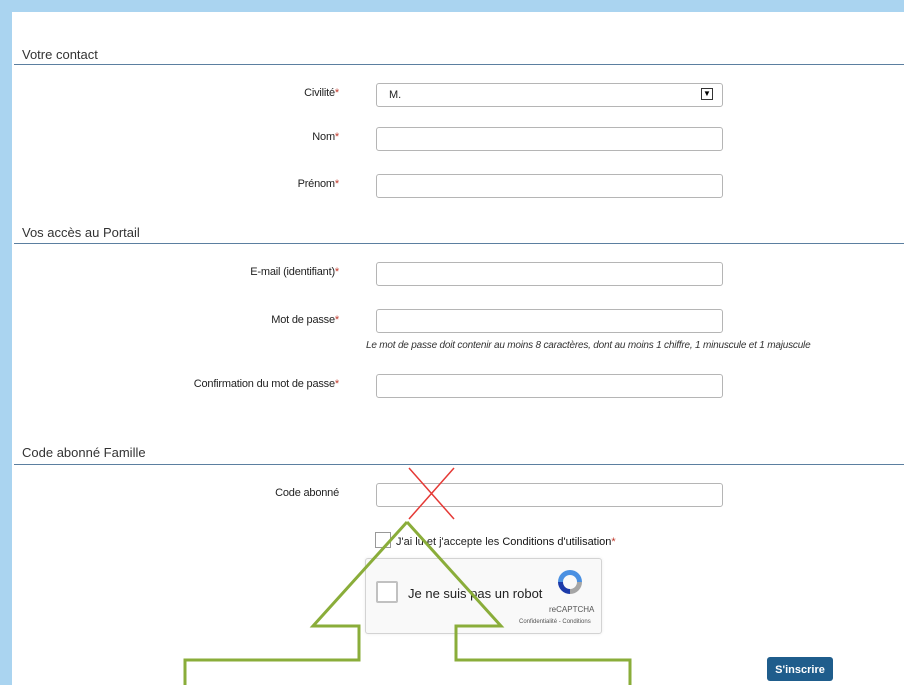 The height and width of the screenshot is (685, 904). What do you see at coordinates (81, 232) in the screenshot?
I see `section-title-access: Vos accès au Portail` at bounding box center [81, 232].